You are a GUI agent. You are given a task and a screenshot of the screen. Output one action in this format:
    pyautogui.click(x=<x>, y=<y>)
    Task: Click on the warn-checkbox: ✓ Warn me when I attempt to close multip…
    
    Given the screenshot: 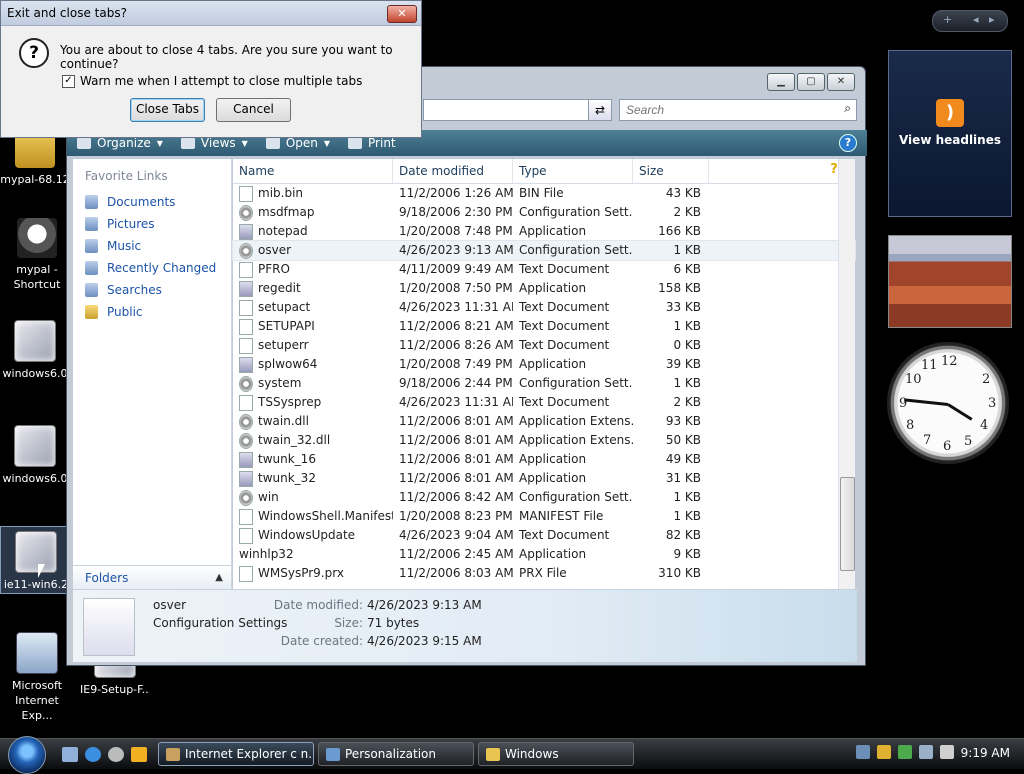 What is the action you would take?
    pyautogui.click(x=212, y=81)
    